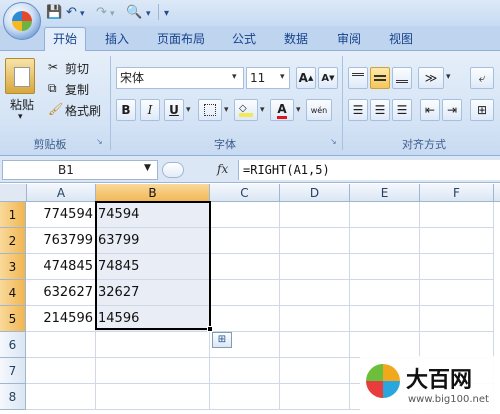 This screenshot has width=500, height=414. What do you see at coordinates (315, 371) in the screenshot?
I see `cell-d7` at bounding box center [315, 371].